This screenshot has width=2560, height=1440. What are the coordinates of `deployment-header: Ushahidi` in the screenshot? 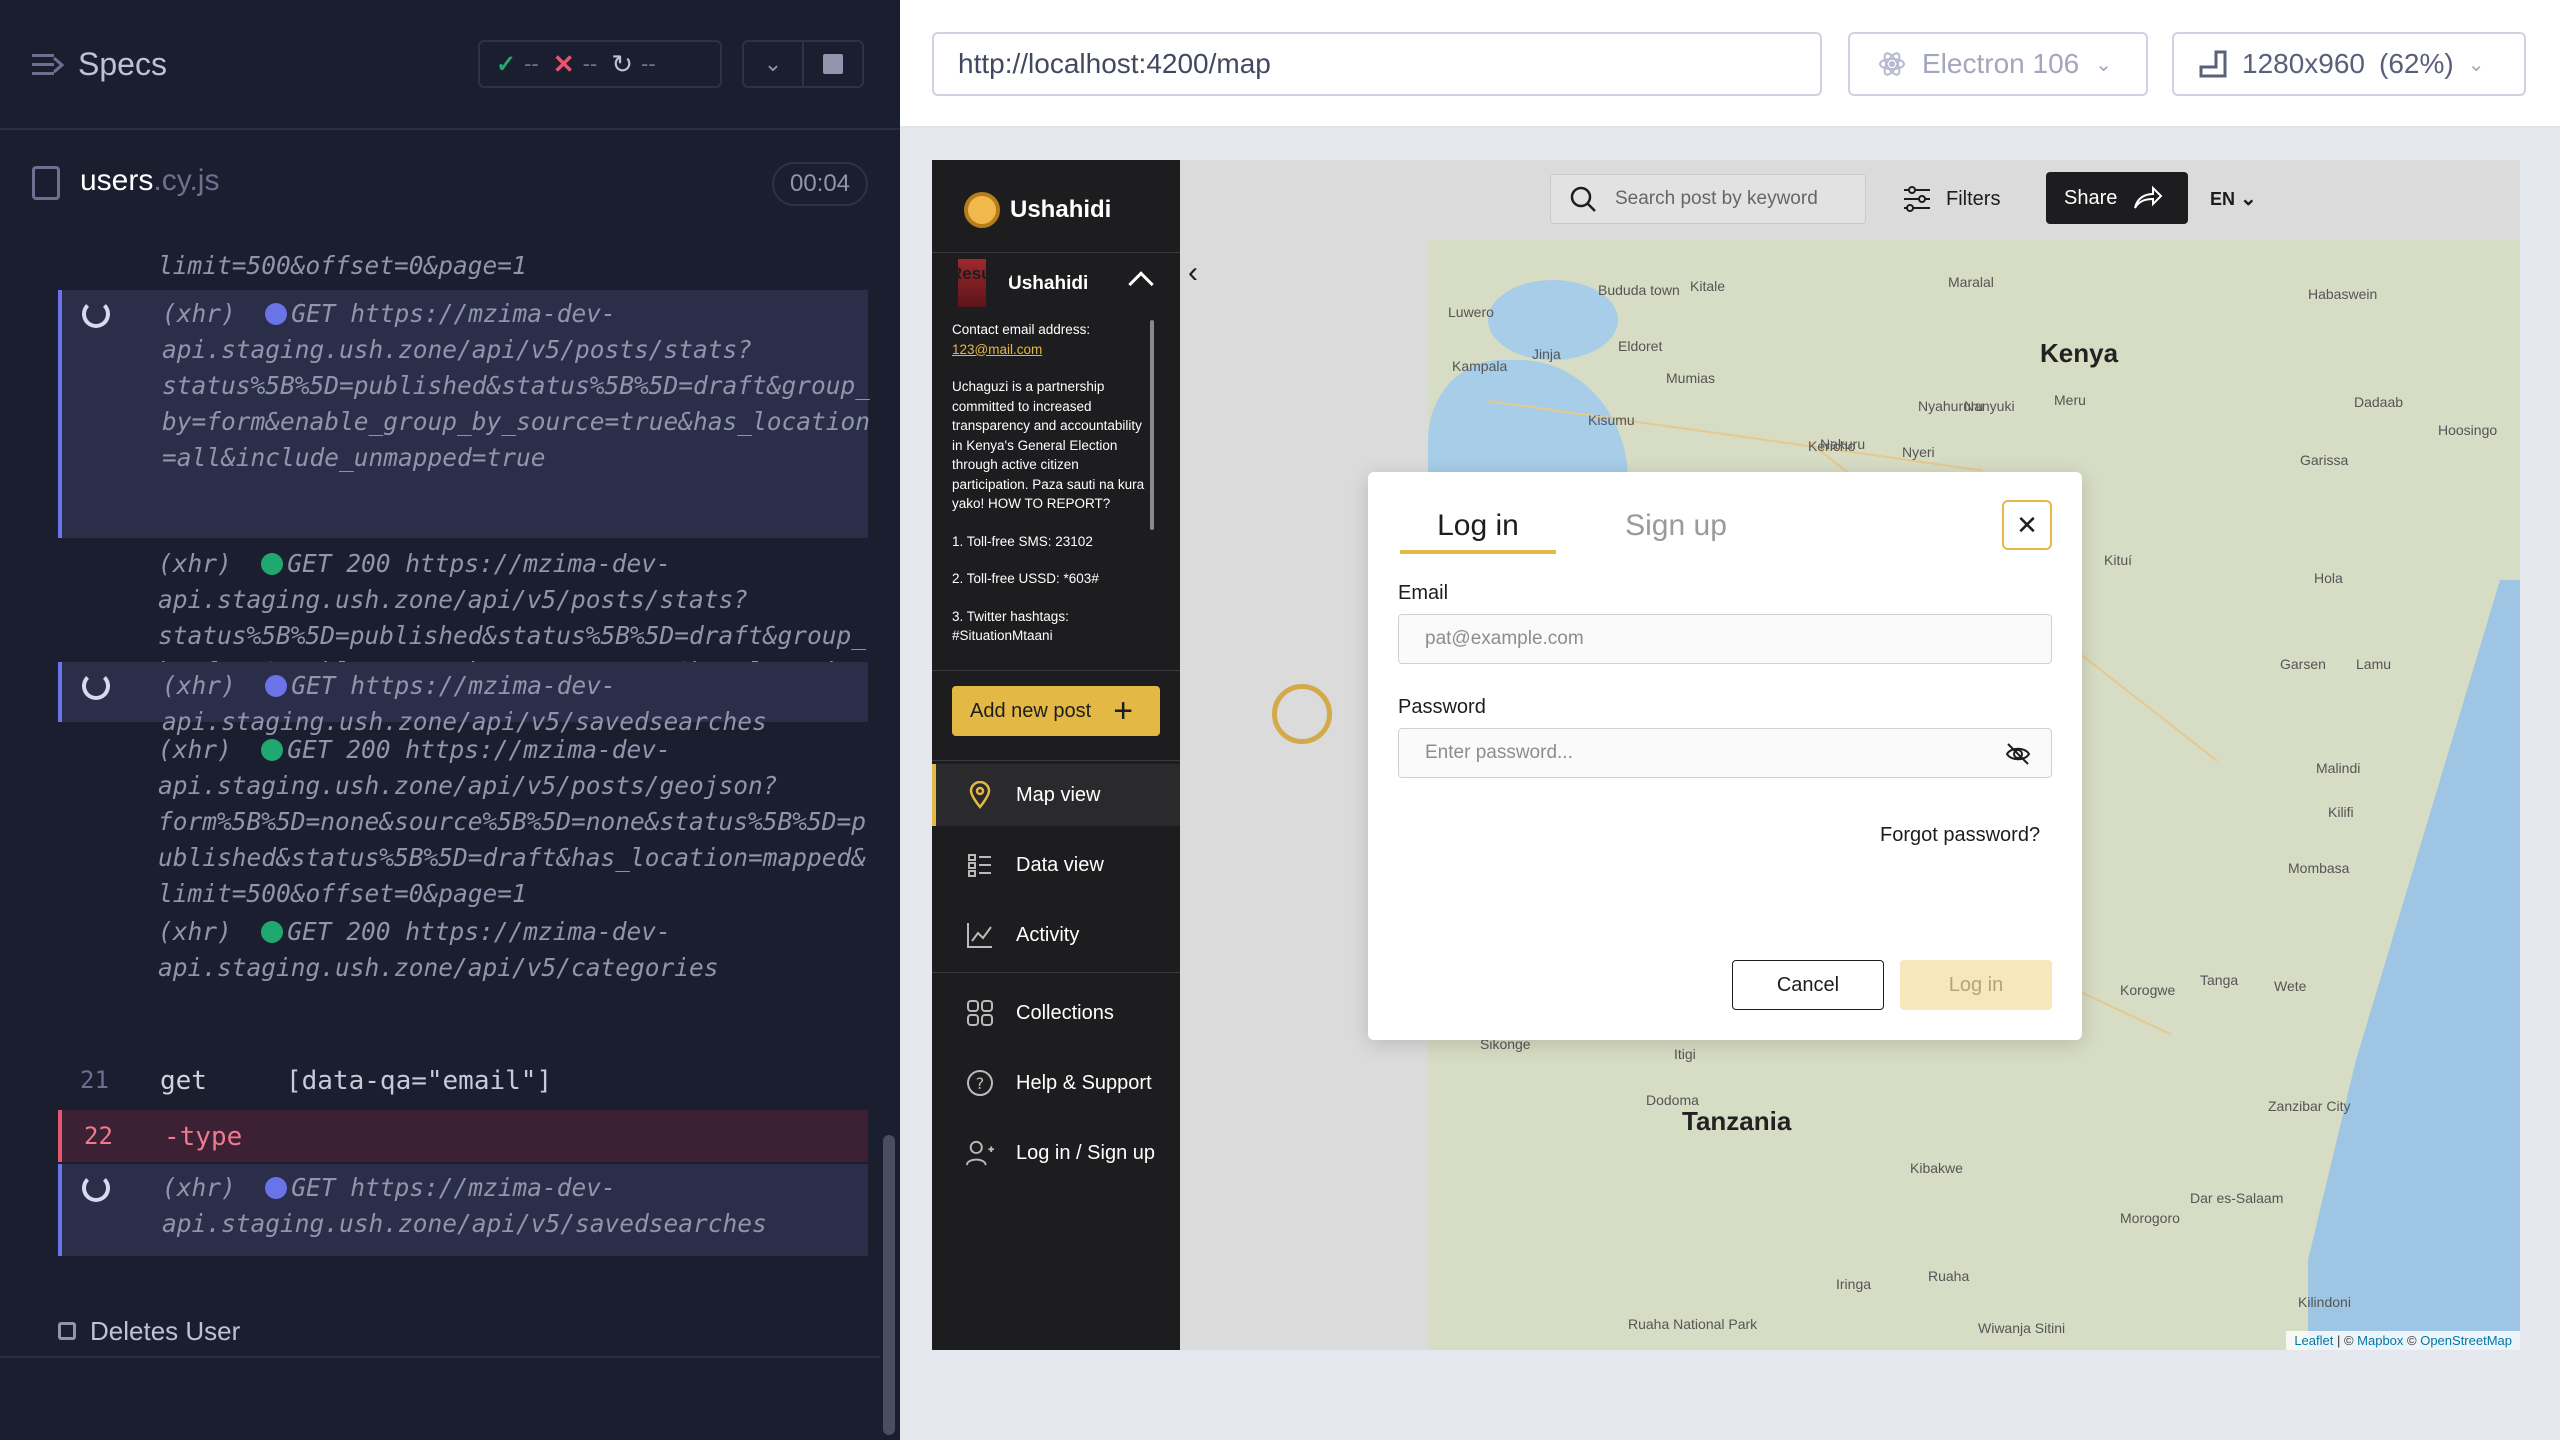 It's located at (1056, 286).